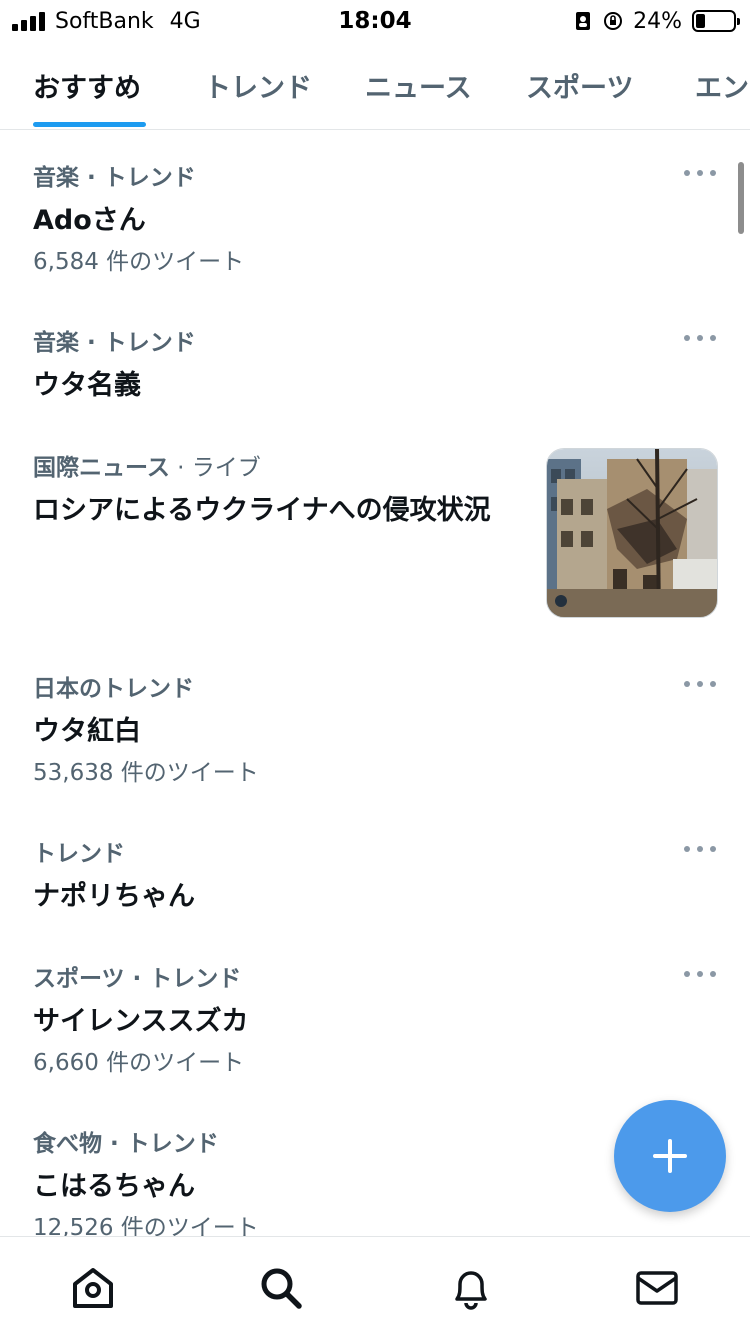 The height and width of the screenshot is (1334, 750). Describe the element at coordinates (258, 85) in the screenshot. I see `tab-trends: トレンド` at that location.